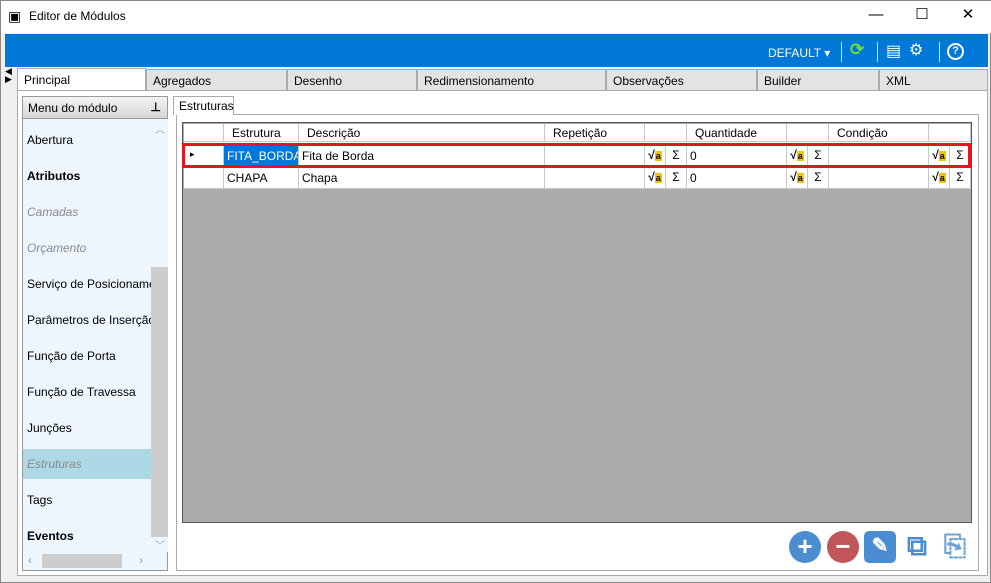 The image size is (991, 583). I want to click on horizontal-scrollbar: ‹ ›, so click(87, 561).